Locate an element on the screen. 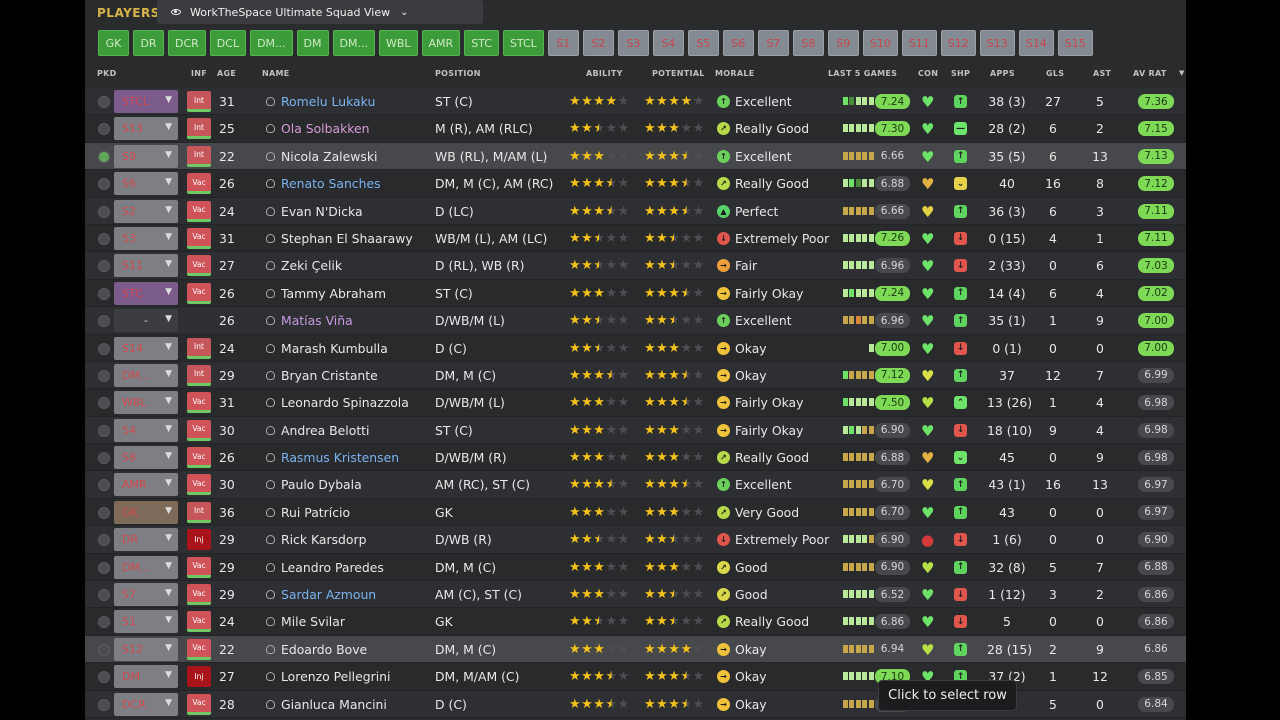  filter-chip-s7: S7 is located at coordinates (773, 43).